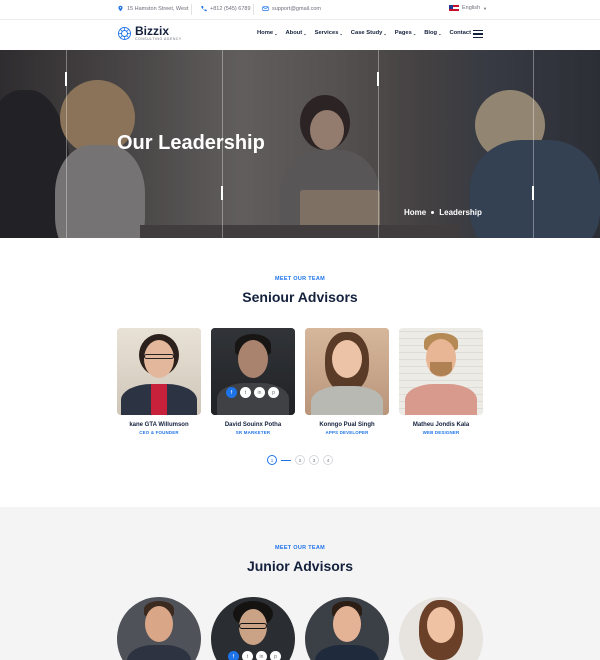 This screenshot has height=660, width=600. What do you see at coordinates (300, 297) in the screenshot?
I see `senior-section-title: Seniour Advisors` at bounding box center [300, 297].